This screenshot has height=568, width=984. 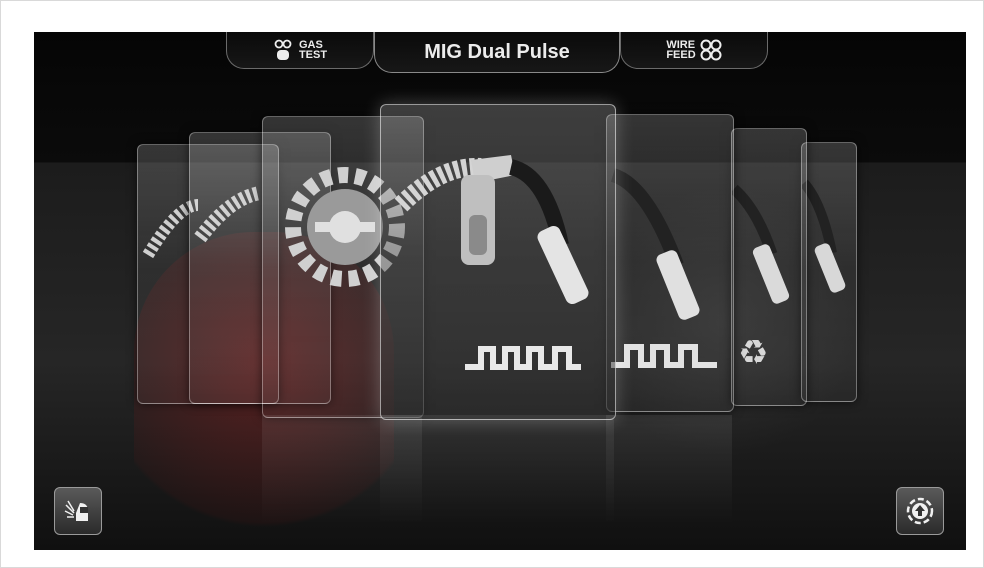 I want to click on mode-title: MIG Dual Pulse, so click(x=497, y=51).